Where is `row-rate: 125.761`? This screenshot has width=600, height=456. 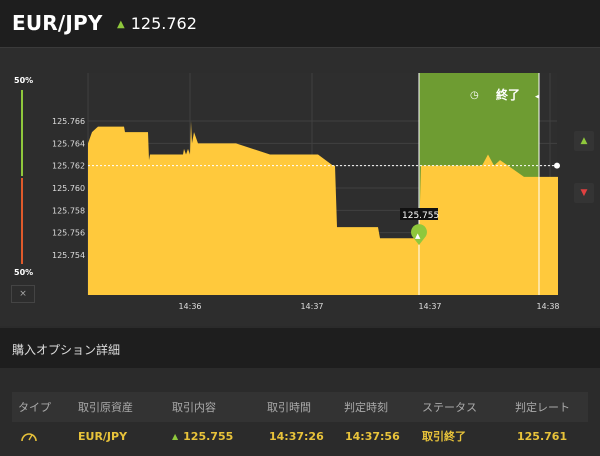 row-rate: 125.761 is located at coordinates (542, 436).